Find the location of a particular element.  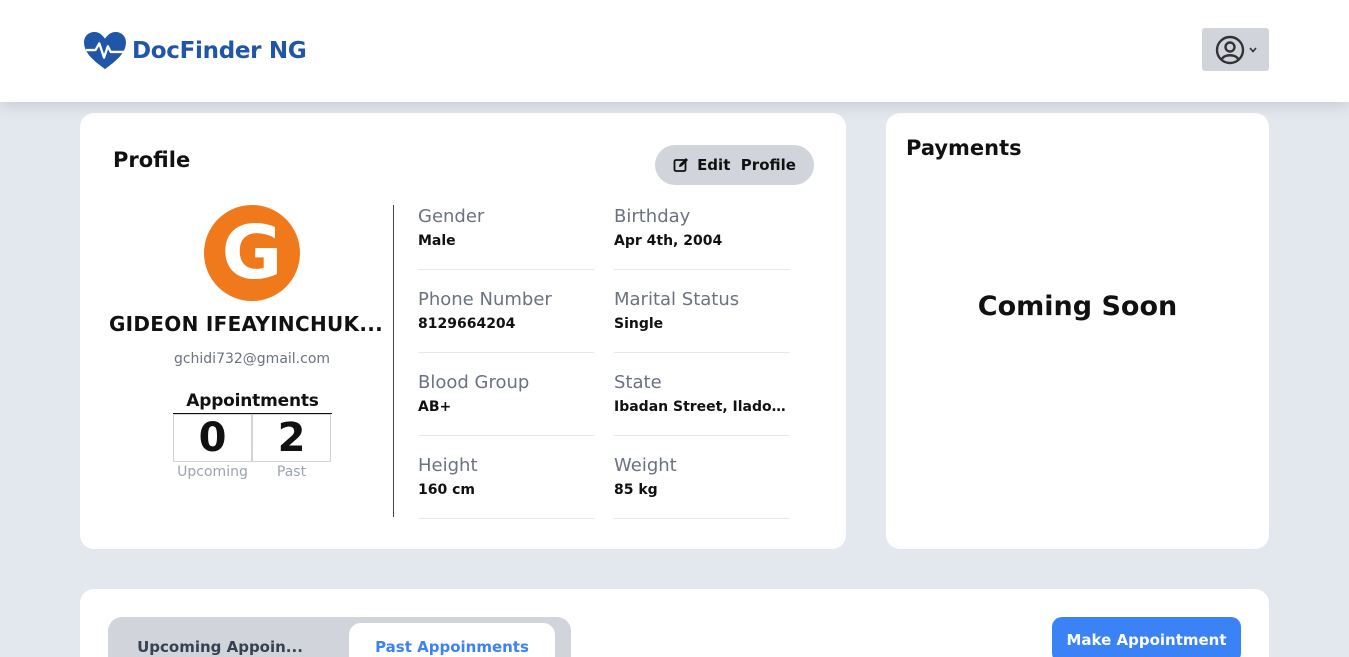

field-value: Apr 4th, 2004 is located at coordinates (668, 241).